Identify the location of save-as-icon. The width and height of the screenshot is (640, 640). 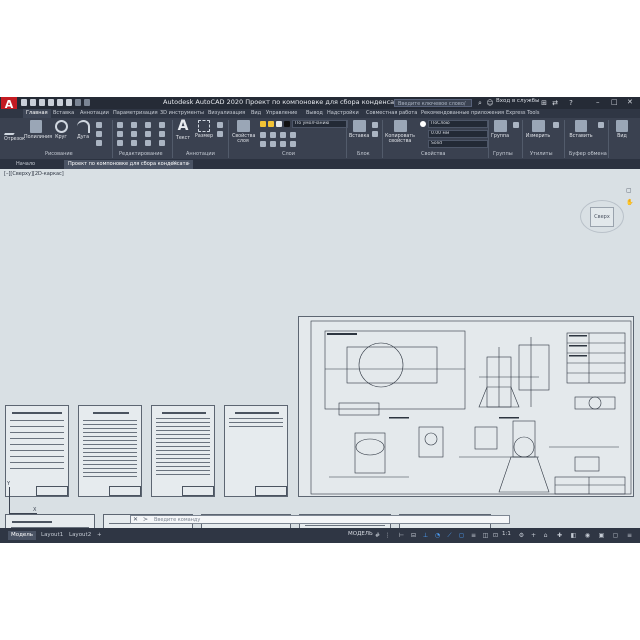
(51, 102).